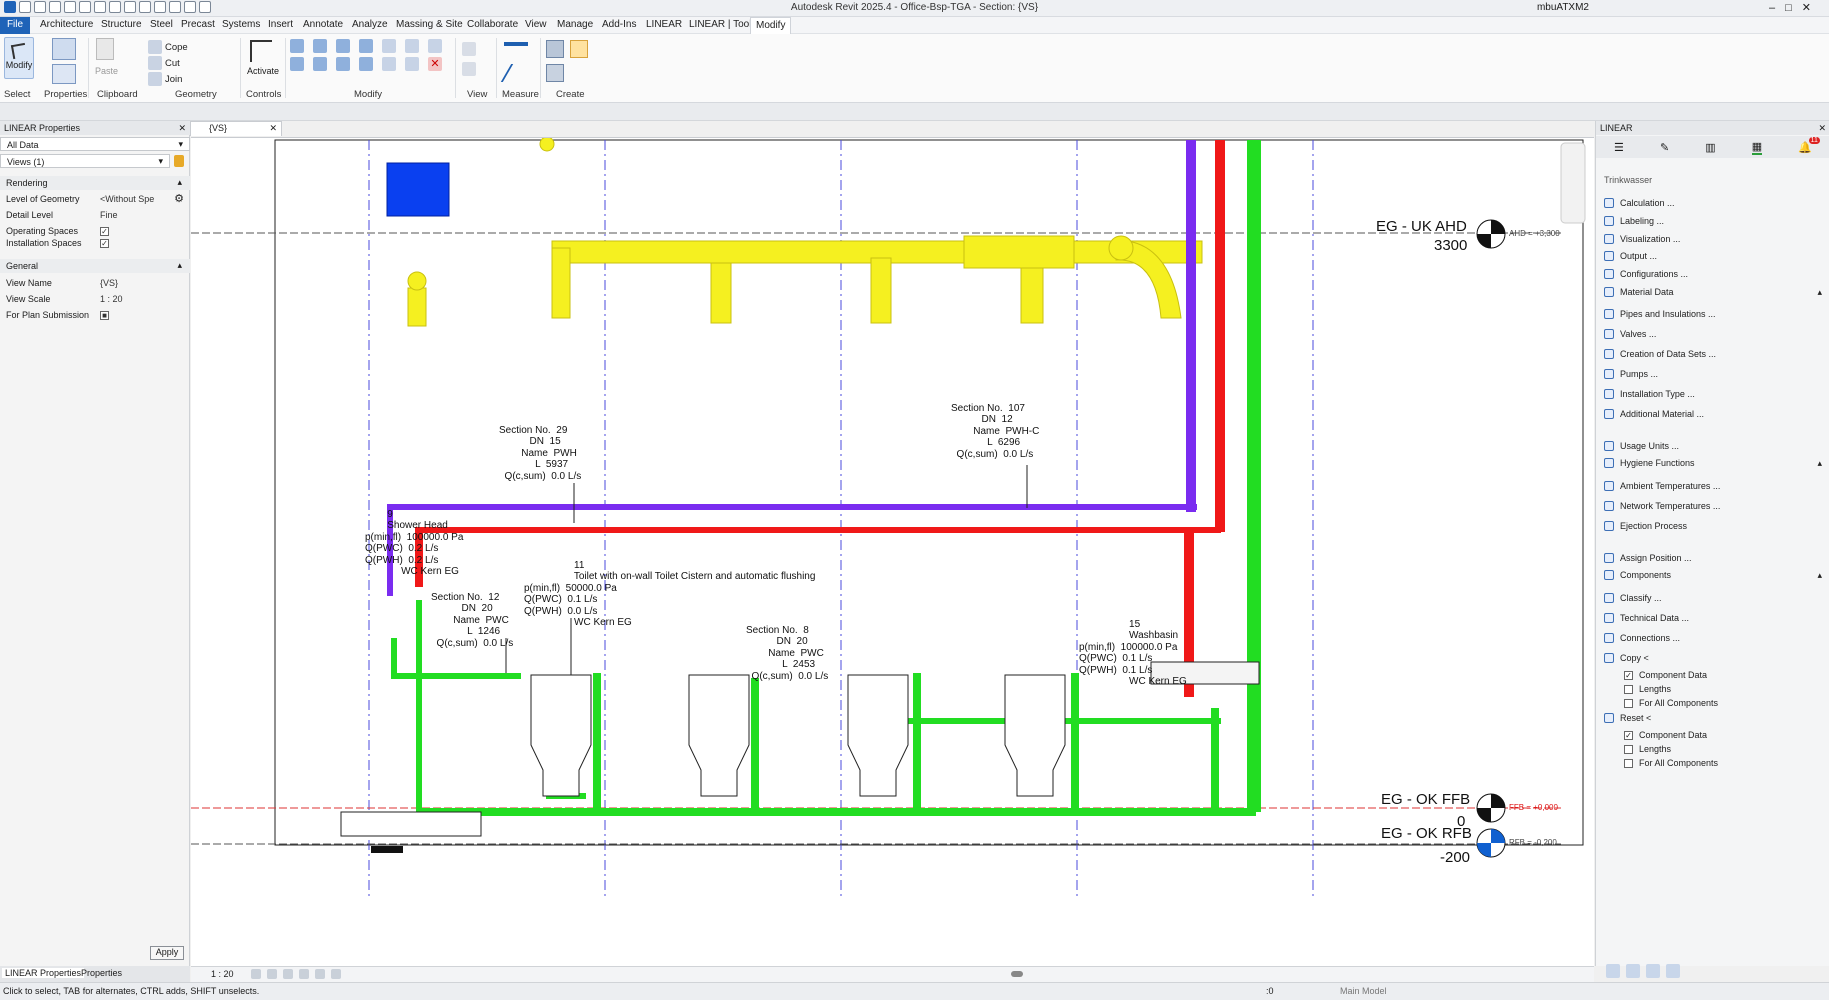 Image resolution: width=1829 pixels, height=1000 pixels. What do you see at coordinates (296, 974) in the screenshot?
I see `view-controls` at bounding box center [296, 974].